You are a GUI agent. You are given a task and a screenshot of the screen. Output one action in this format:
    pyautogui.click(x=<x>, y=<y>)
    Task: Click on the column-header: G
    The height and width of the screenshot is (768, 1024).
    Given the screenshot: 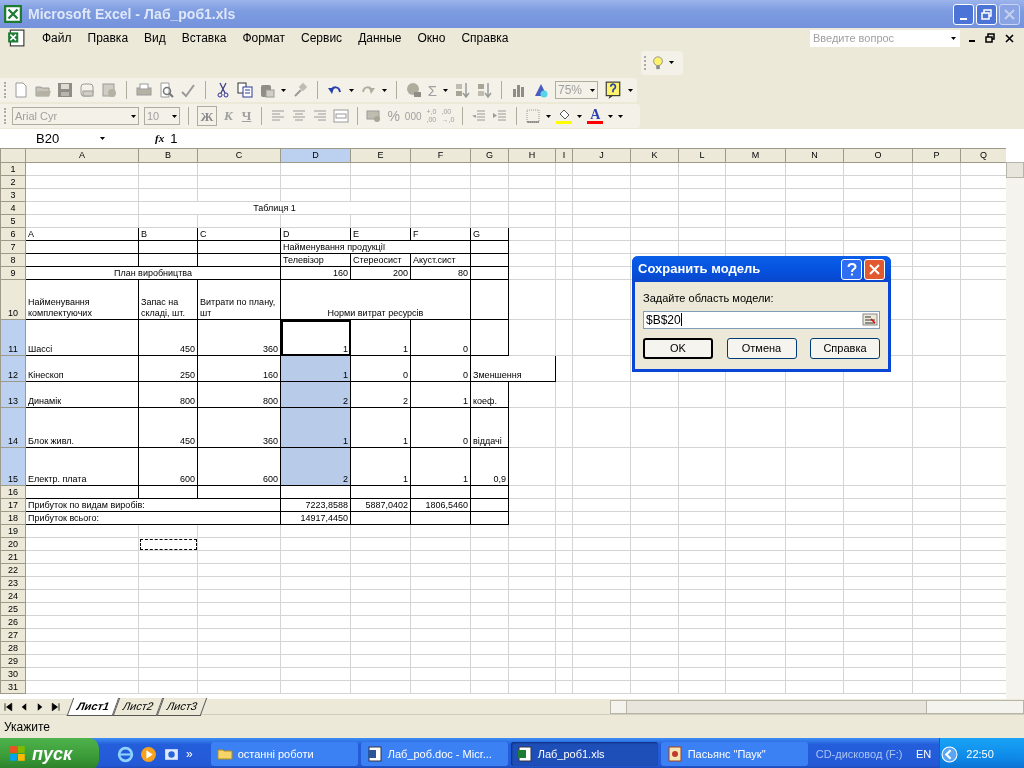 What is the action you would take?
    pyautogui.click(x=489, y=155)
    